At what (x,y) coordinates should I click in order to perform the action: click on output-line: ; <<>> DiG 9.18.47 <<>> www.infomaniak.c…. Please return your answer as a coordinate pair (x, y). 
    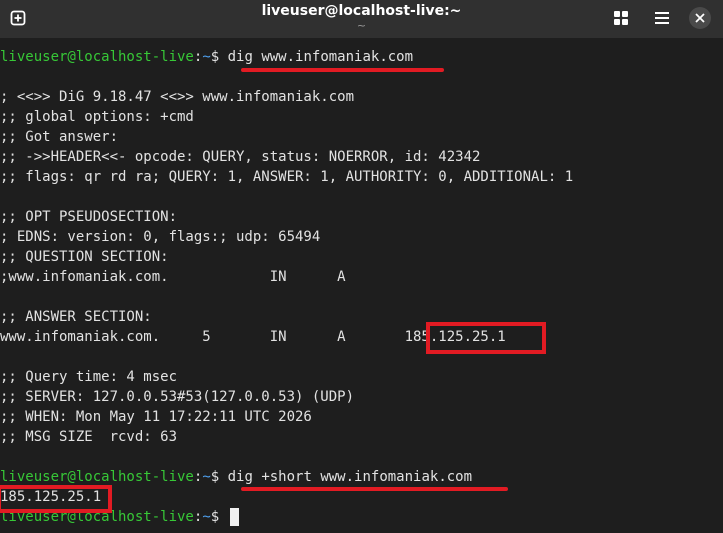
    Looking at the image, I should click on (177, 97).